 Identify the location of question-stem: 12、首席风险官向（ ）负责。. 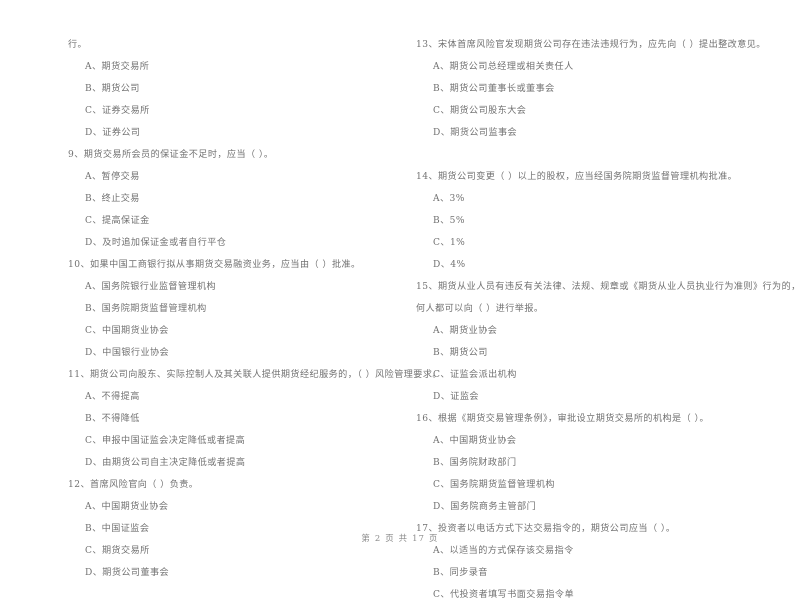
(133, 485).